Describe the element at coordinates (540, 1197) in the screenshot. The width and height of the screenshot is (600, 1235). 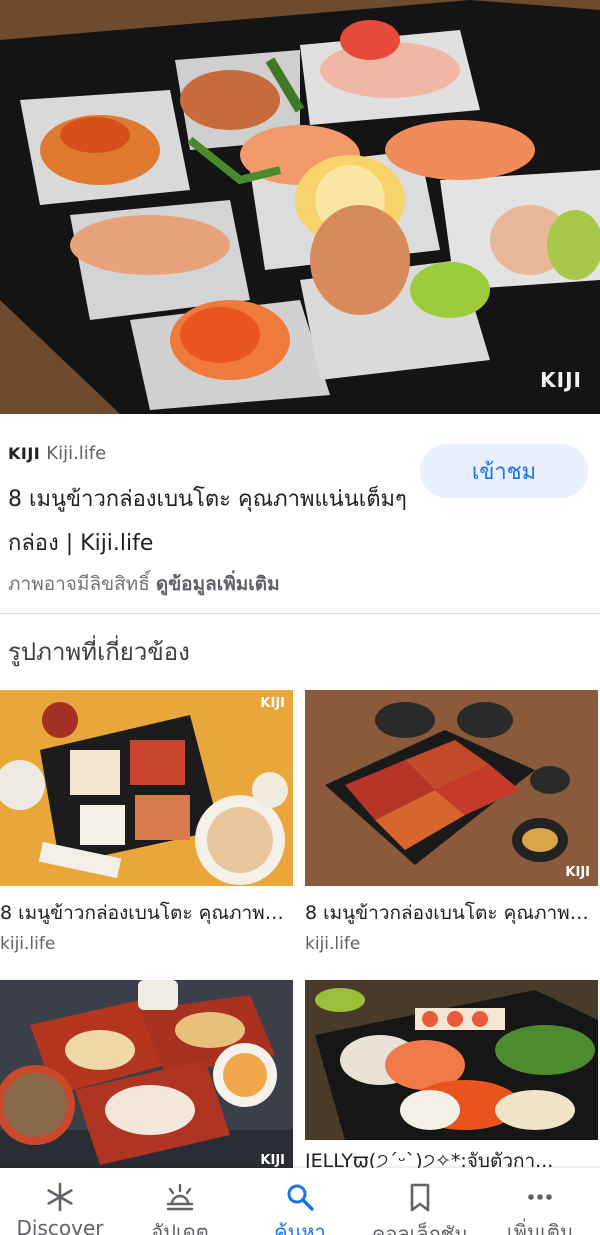
I see `more-dots-icon` at that location.